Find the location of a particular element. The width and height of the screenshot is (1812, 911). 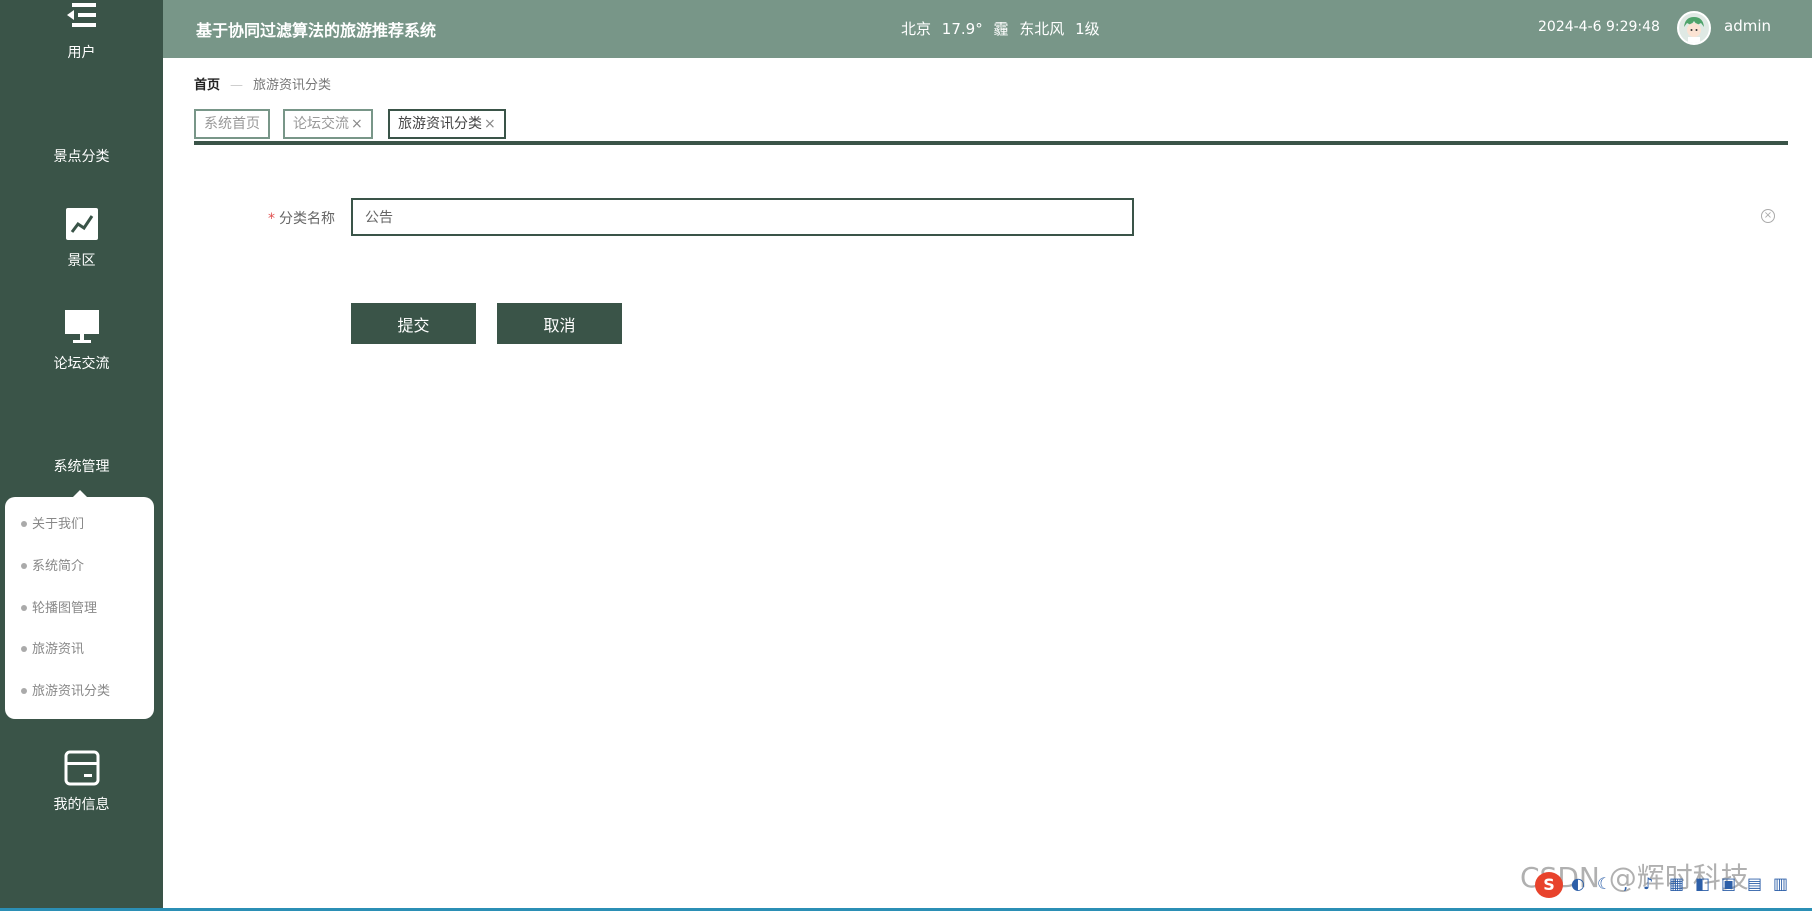

weather-city: 北京 is located at coordinates (916, 29).